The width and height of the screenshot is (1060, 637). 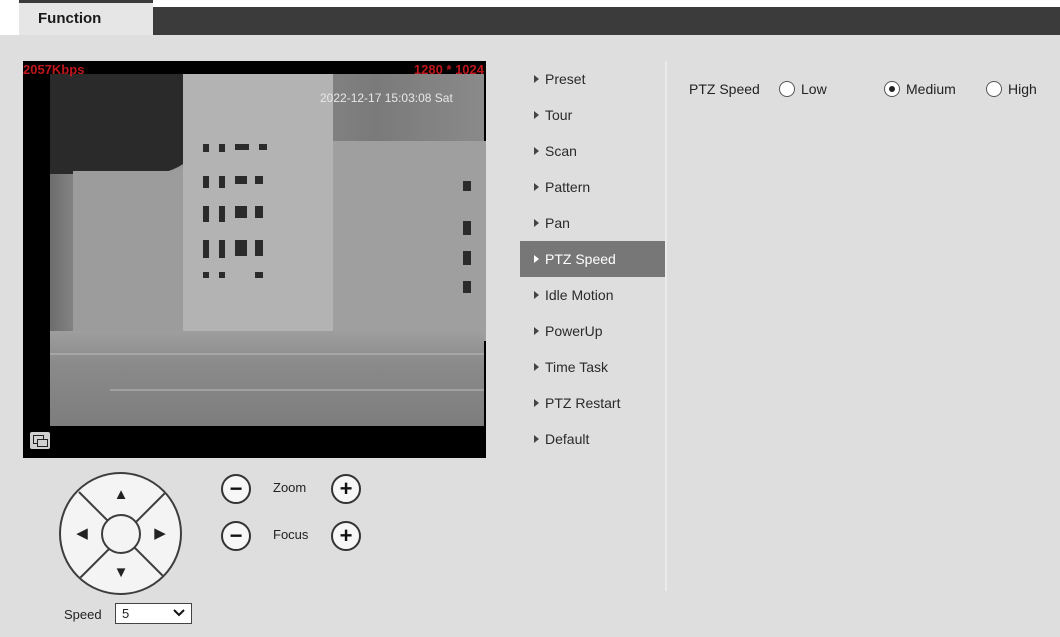 I want to click on speed-select-value: 5, so click(x=126, y=613).